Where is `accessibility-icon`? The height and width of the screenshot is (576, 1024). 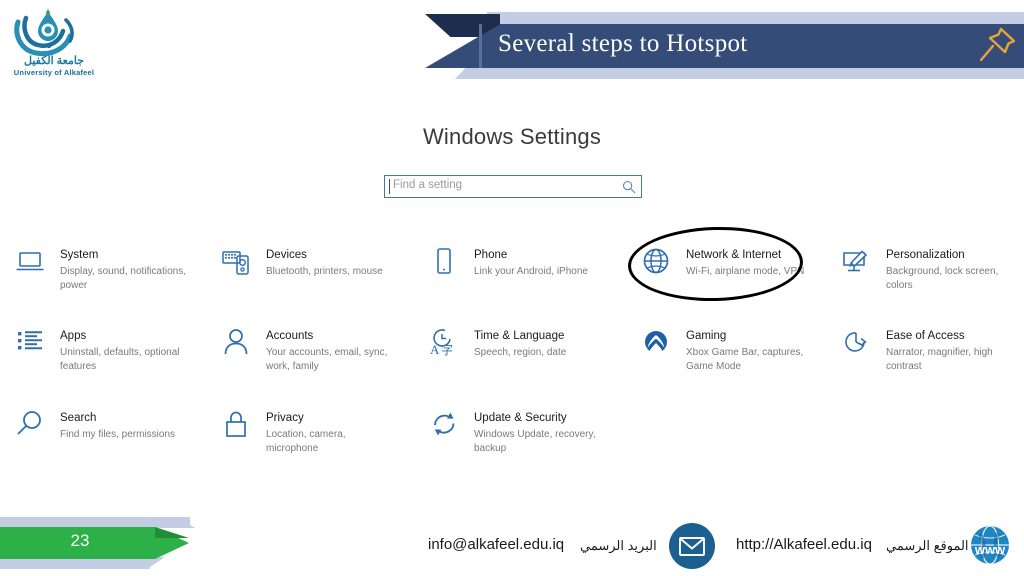 accessibility-icon is located at coordinates (856, 342).